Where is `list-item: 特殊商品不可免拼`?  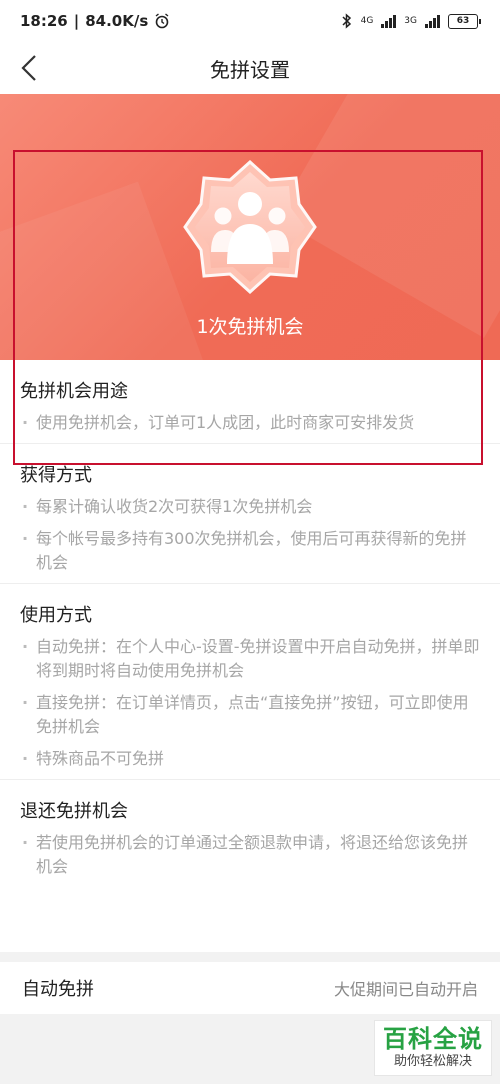 list-item: 特殊商品不可免拼 is located at coordinates (250, 759).